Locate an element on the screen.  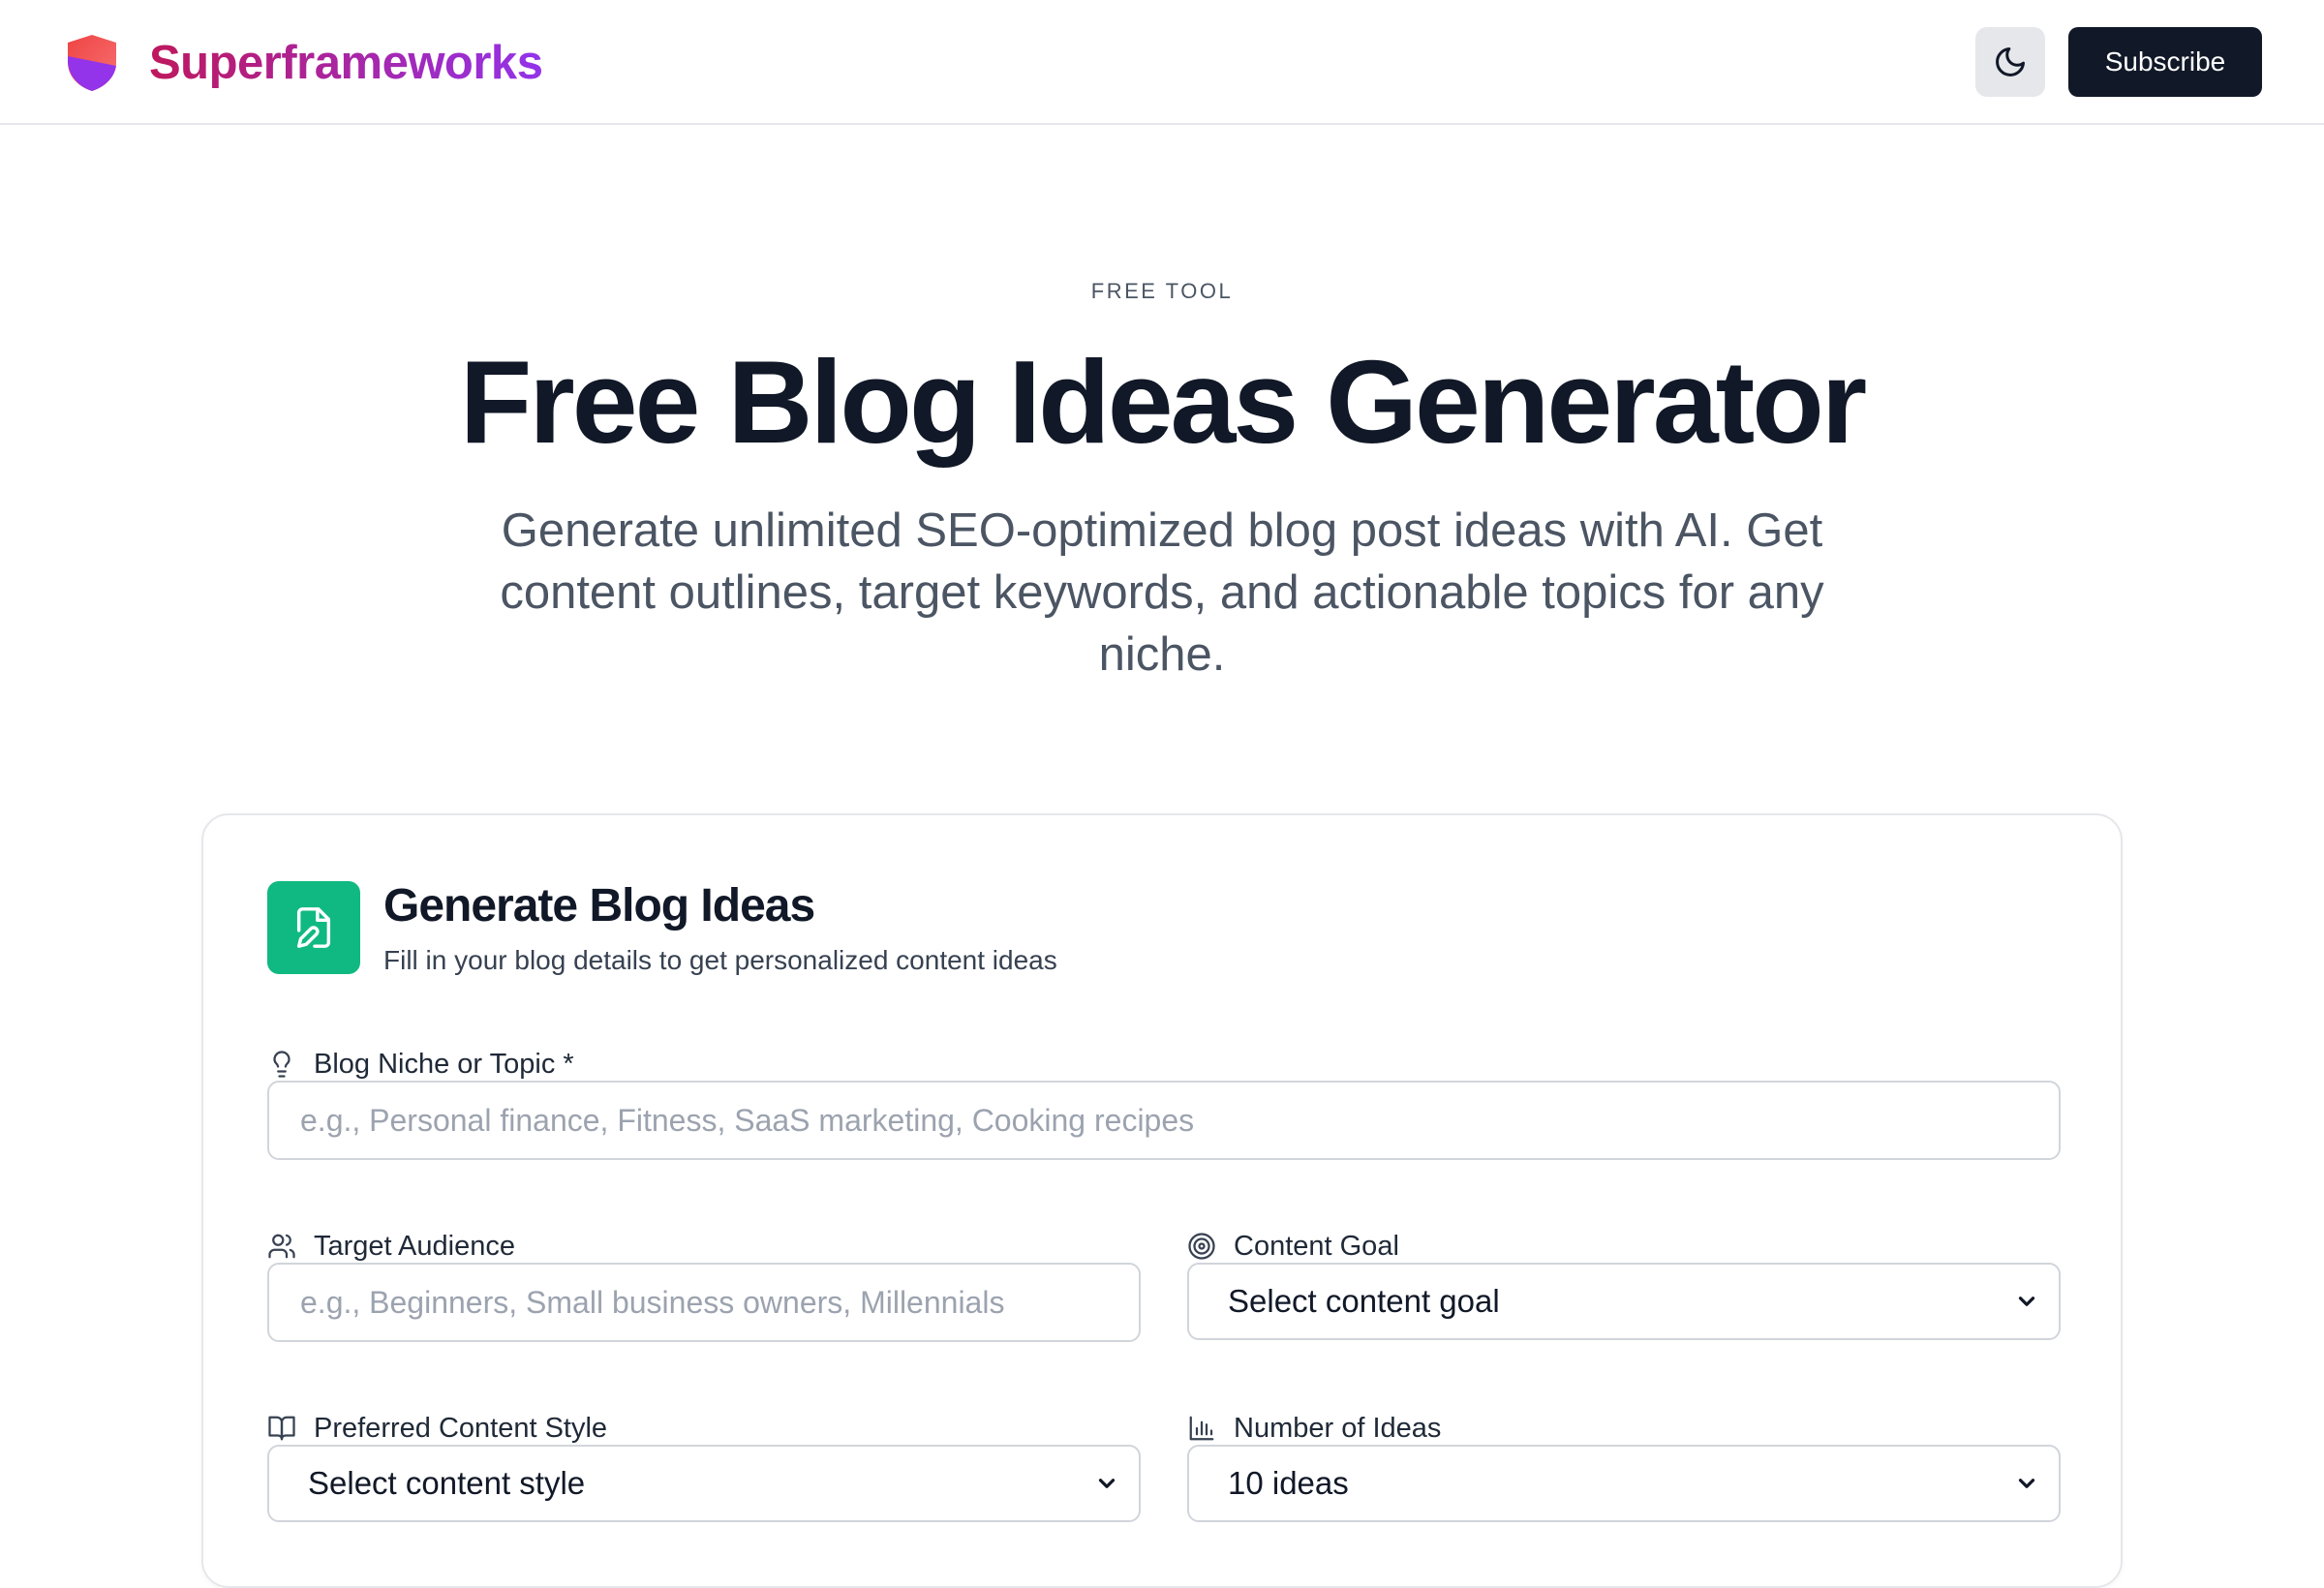
card-icon-badge is located at coordinates (313, 927).